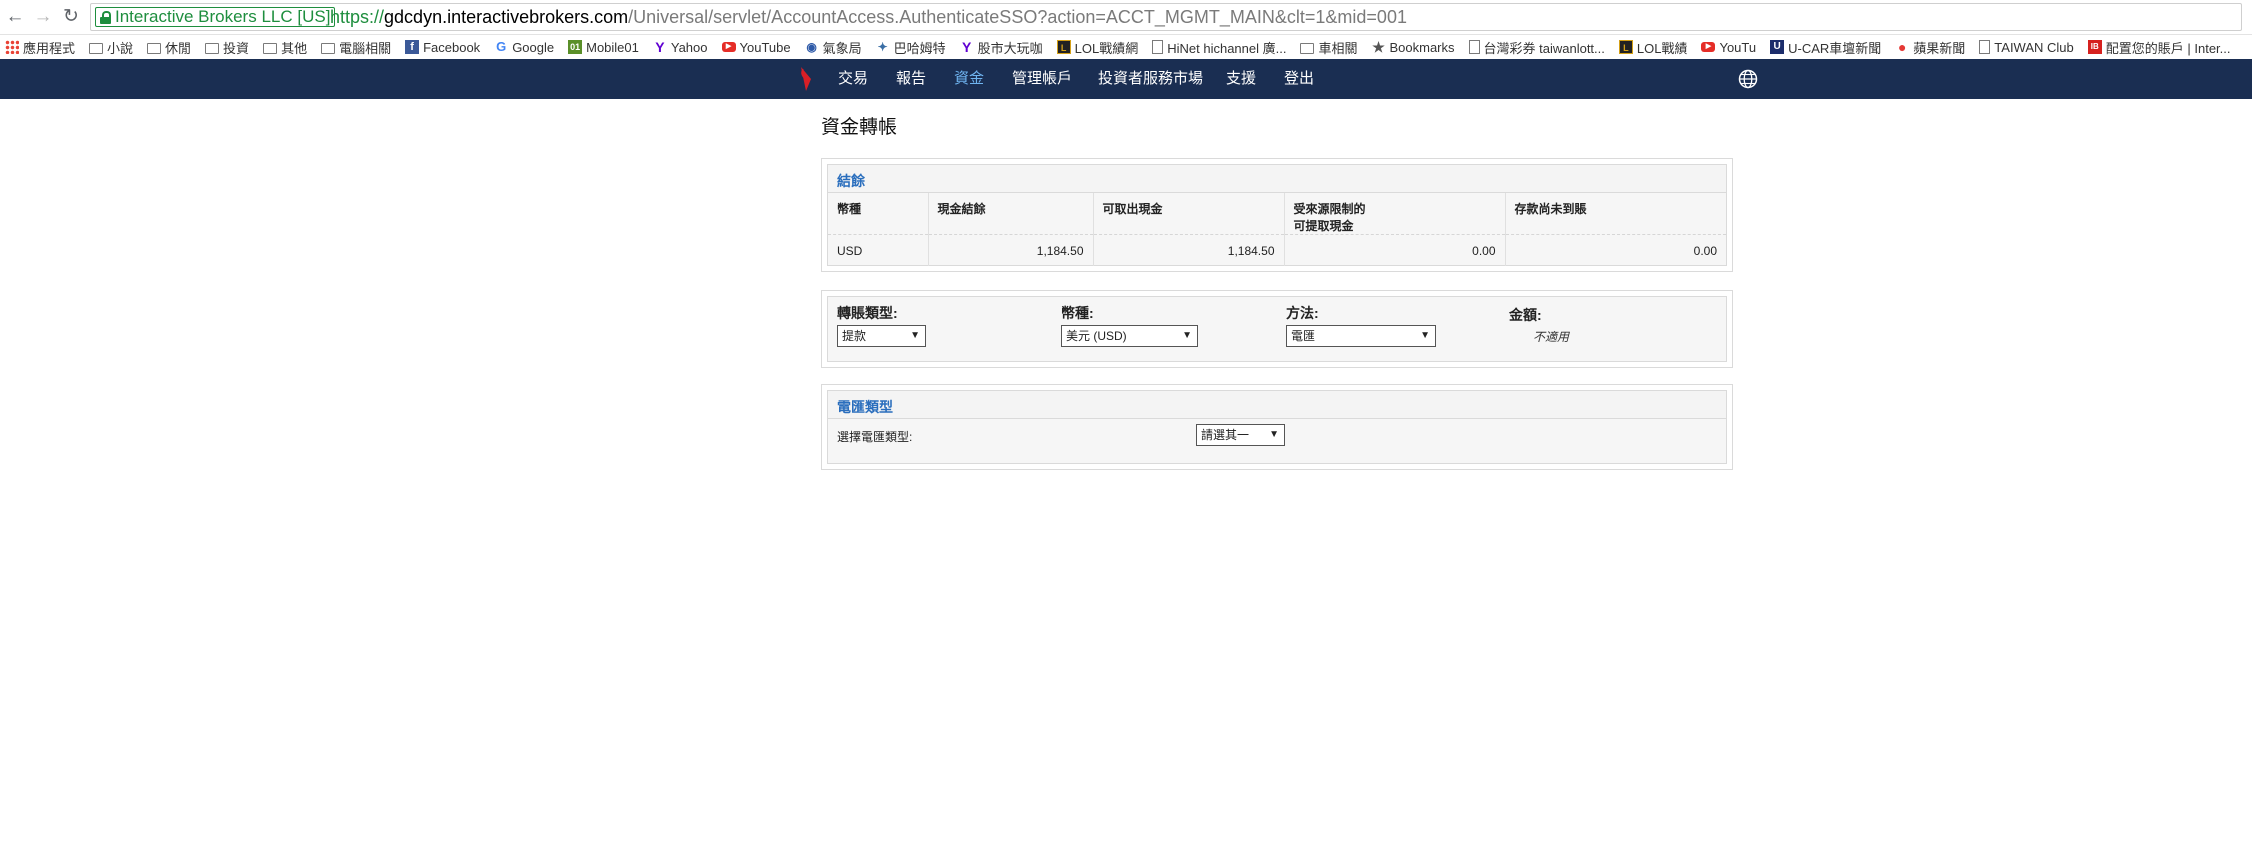  Describe the element at coordinates (1240, 435) in the screenshot. I see `wire-type-select: 請選其一 ▼` at that location.